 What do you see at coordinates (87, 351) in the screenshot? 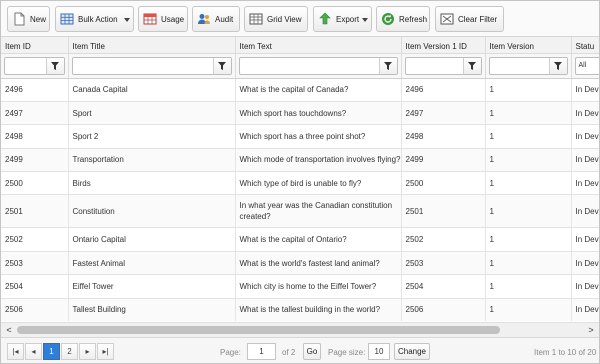
I see `next-page-button: ▸` at bounding box center [87, 351].